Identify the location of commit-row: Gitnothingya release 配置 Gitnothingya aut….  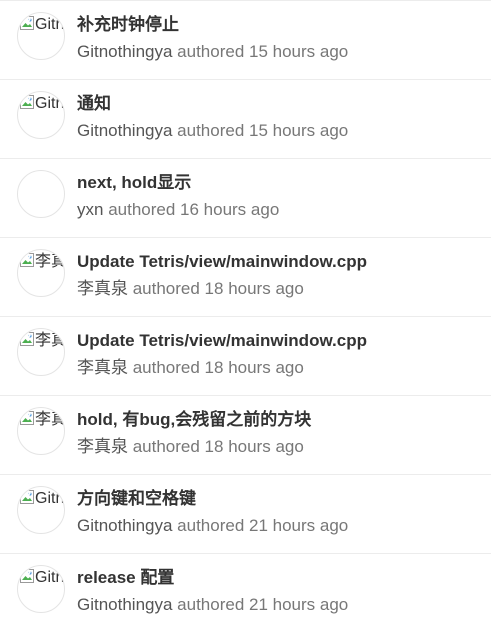
(245, 590).